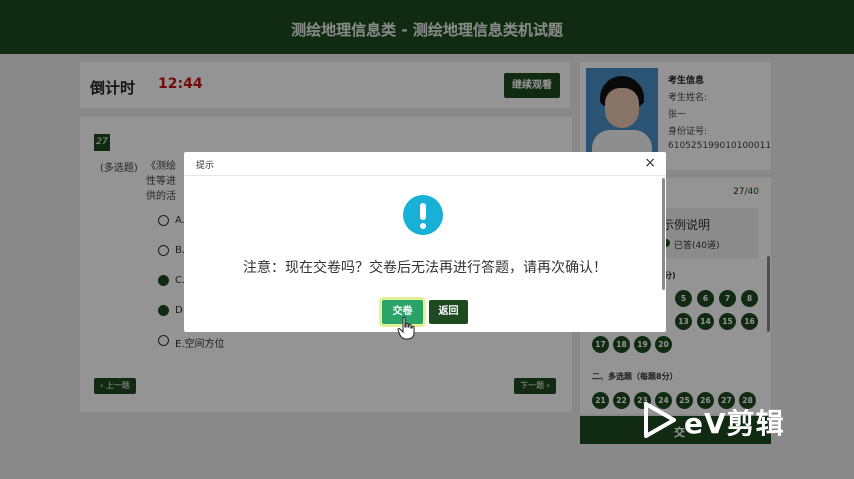  Describe the element at coordinates (205, 166) in the screenshot. I see `dialog-title: 提示` at that location.